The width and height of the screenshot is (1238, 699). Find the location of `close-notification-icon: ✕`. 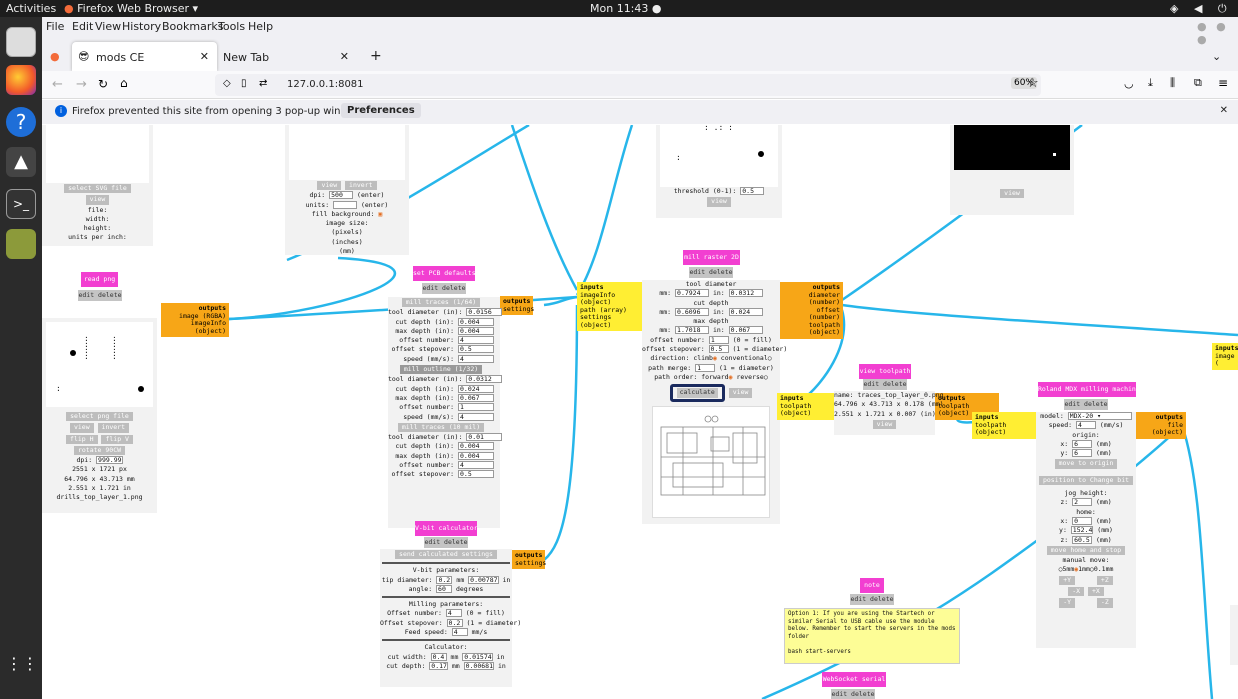

close-notification-icon: ✕ is located at coordinates (1224, 110).